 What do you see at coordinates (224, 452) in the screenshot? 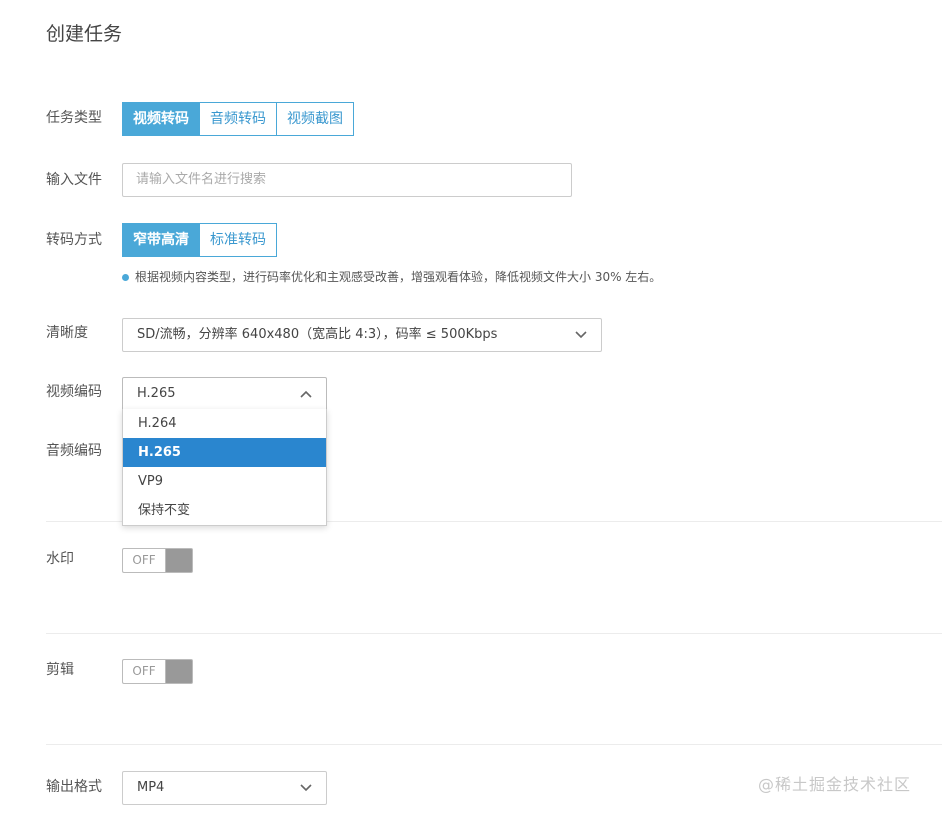
I see `video-codec-option-h265: H.265` at bounding box center [224, 452].